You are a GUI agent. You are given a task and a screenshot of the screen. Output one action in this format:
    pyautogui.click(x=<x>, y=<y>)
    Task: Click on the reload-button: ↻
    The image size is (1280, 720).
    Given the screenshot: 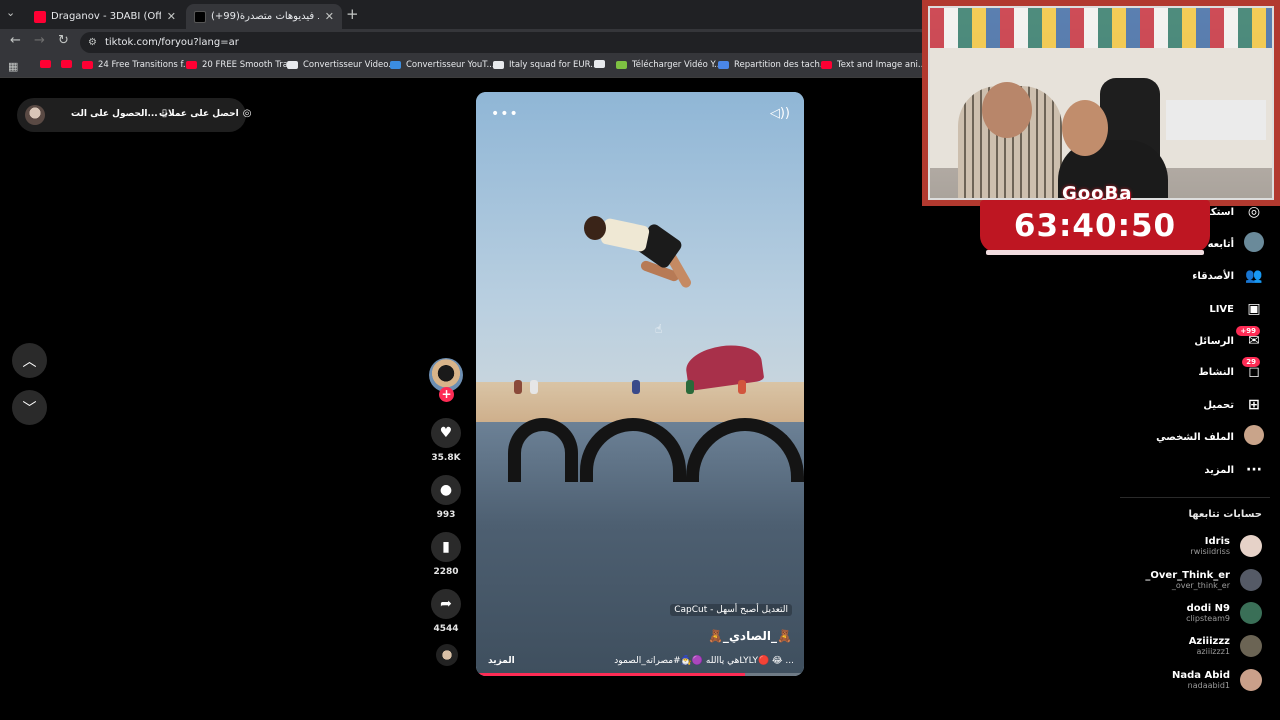 What is the action you would take?
    pyautogui.click(x=63, y=40)
    